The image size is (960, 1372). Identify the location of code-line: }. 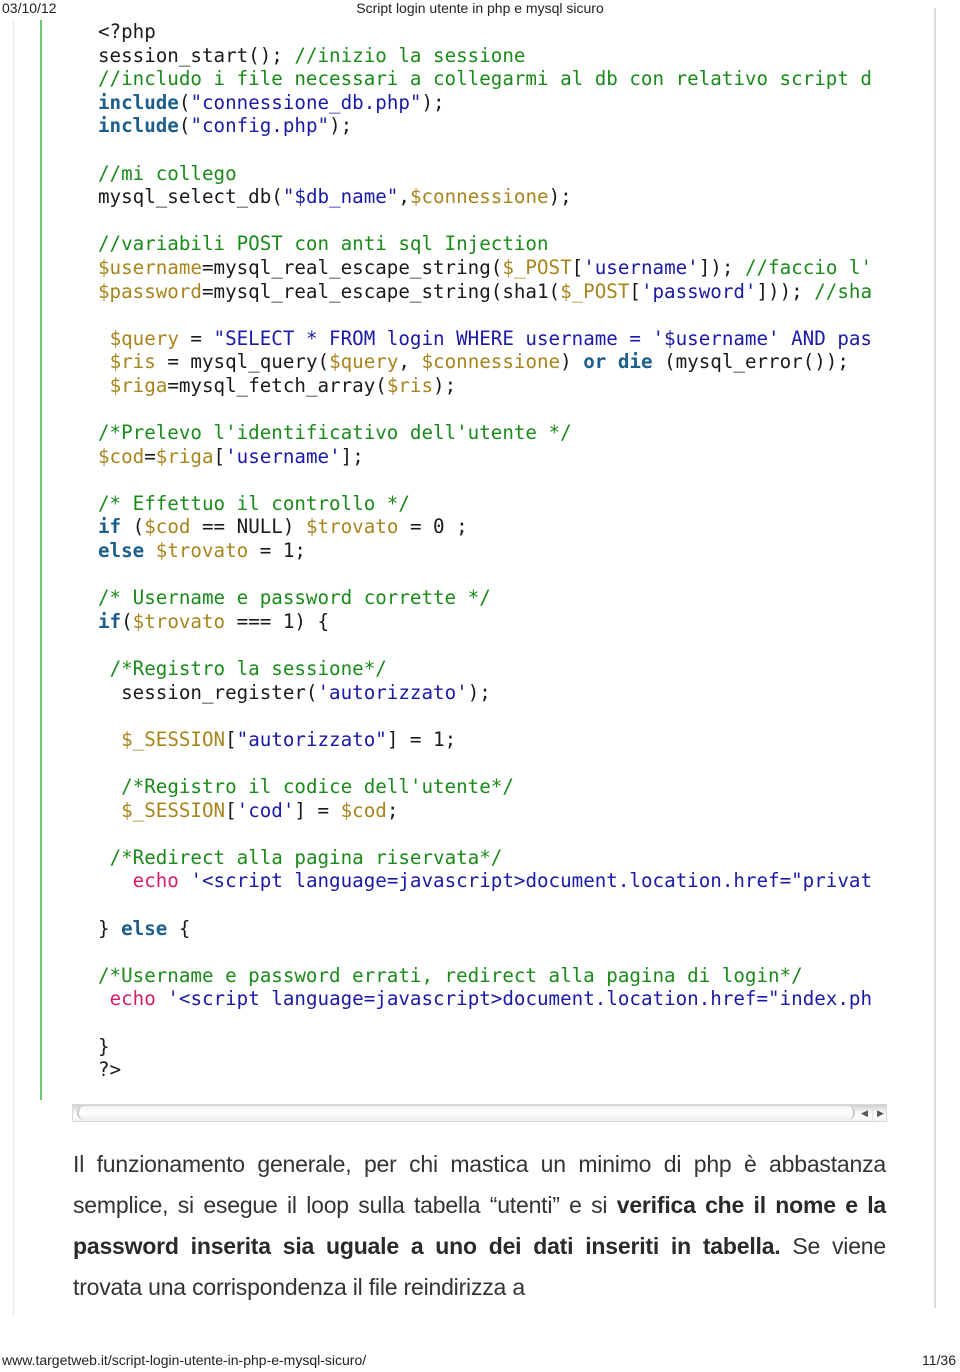
(493, 1047).